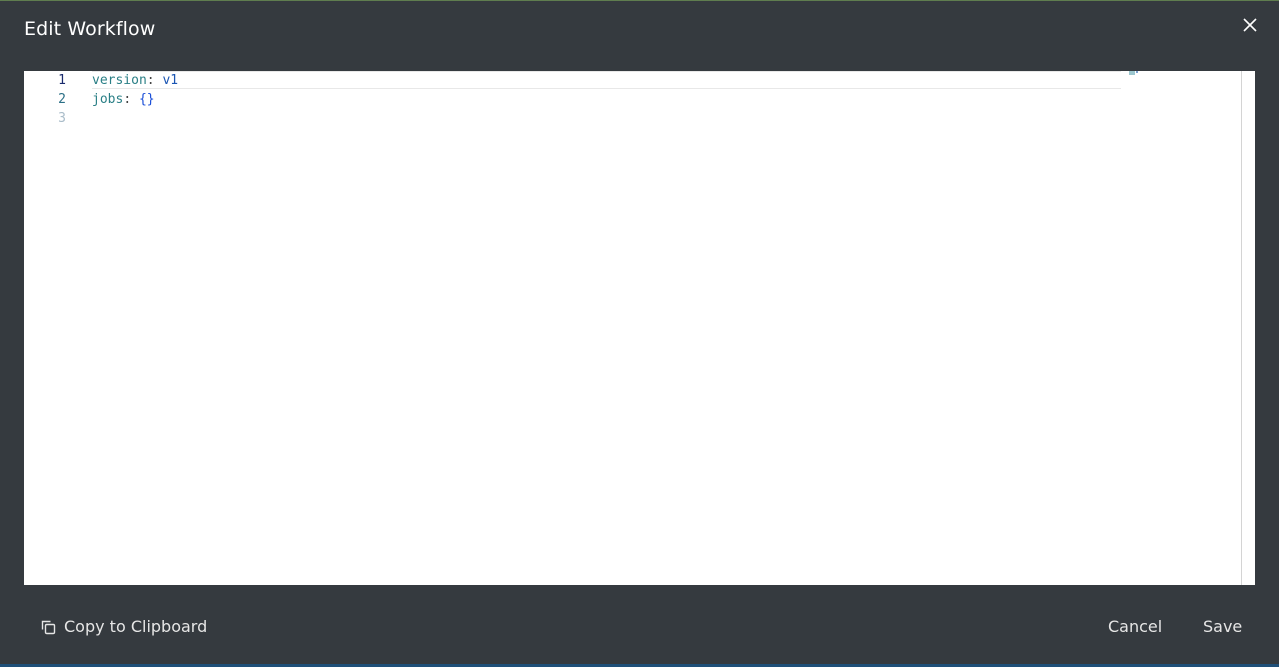 This screenshot has height=667, width=1279. What do you see at coordinates (54, 328) in the screenshot?
I see `line-number-gutter: 1 2 3` at bounding box center [54, 328].